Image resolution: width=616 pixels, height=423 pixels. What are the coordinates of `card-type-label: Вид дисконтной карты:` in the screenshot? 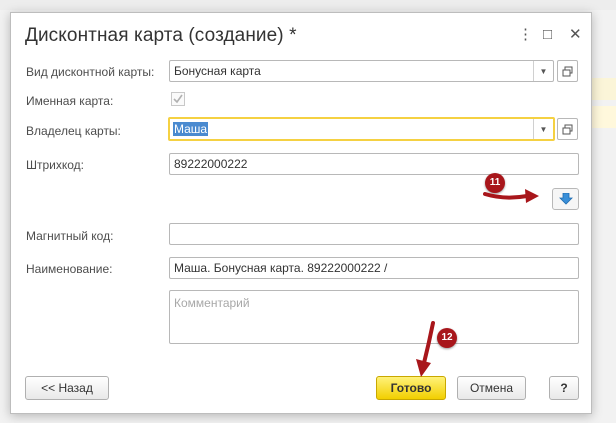 It's located at (90, 72).